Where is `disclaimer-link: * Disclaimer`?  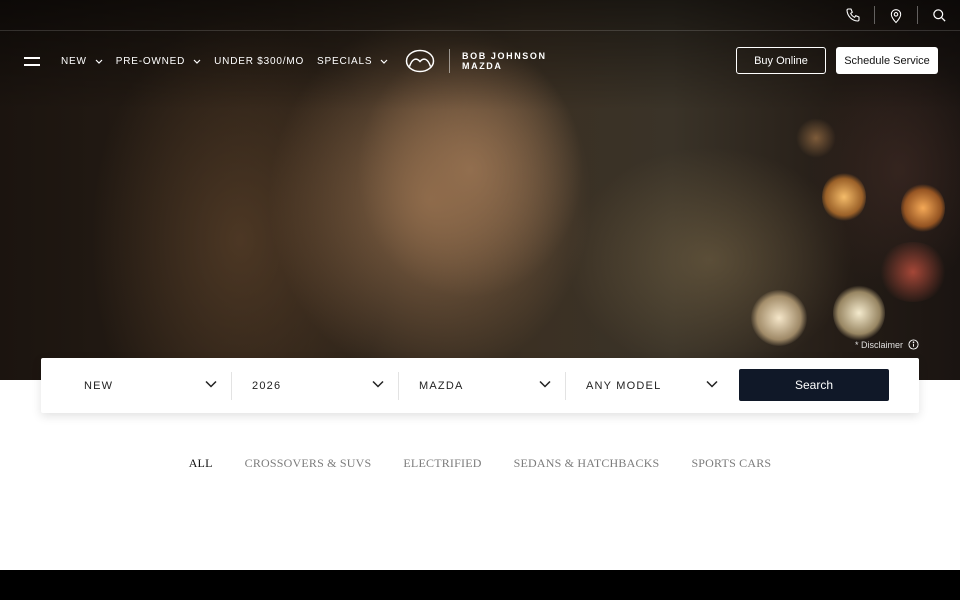 disclaimer-link: * Disclaimer is located at coordinates (887, 344).